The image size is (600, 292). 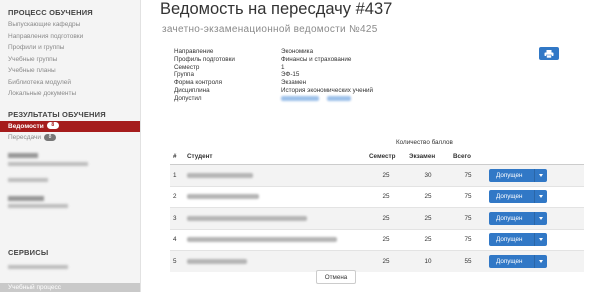 What do you see at coordinates (192, 90) in the screenshot?
I see `info-key: Дисциплина` at bounding box center [192, 90].